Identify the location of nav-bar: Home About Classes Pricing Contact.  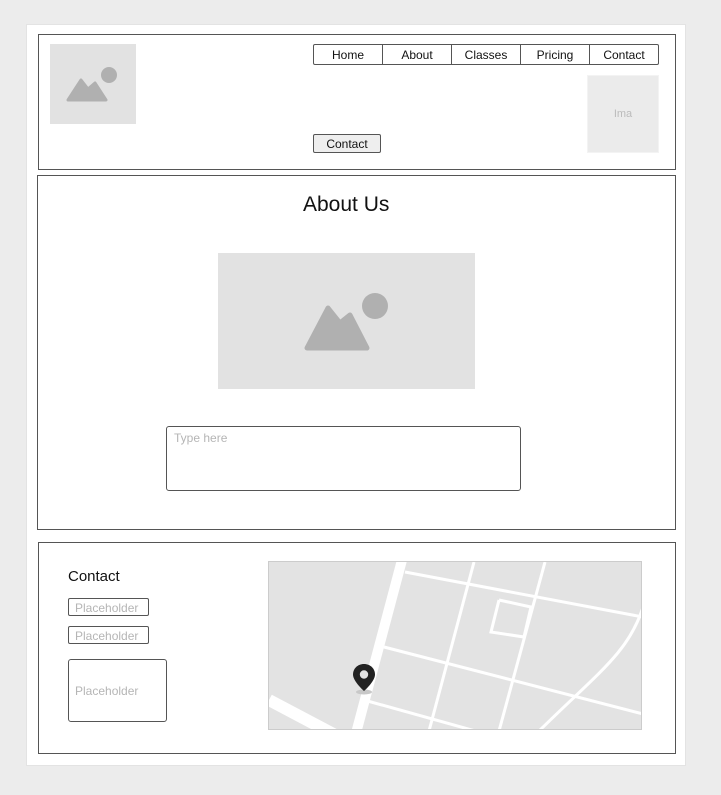
(486, 54).